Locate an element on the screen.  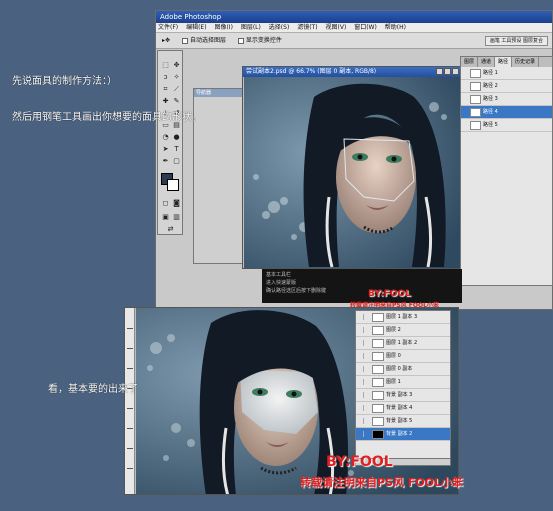
tab-history: 历史记录 is located at coordinates (526, 62).